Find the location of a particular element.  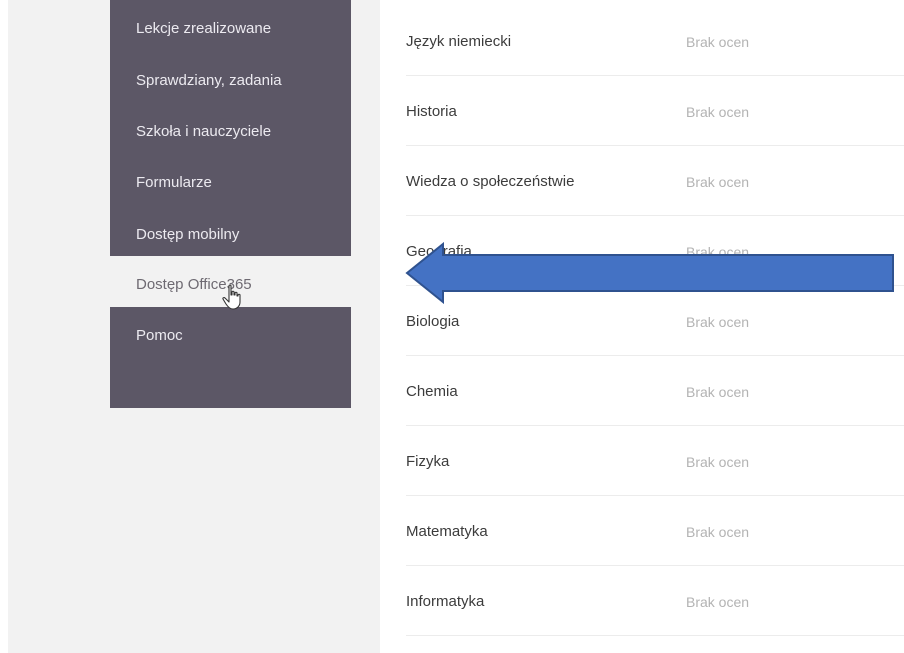

subject-name: Chemia is located at coordinates (432, 391).